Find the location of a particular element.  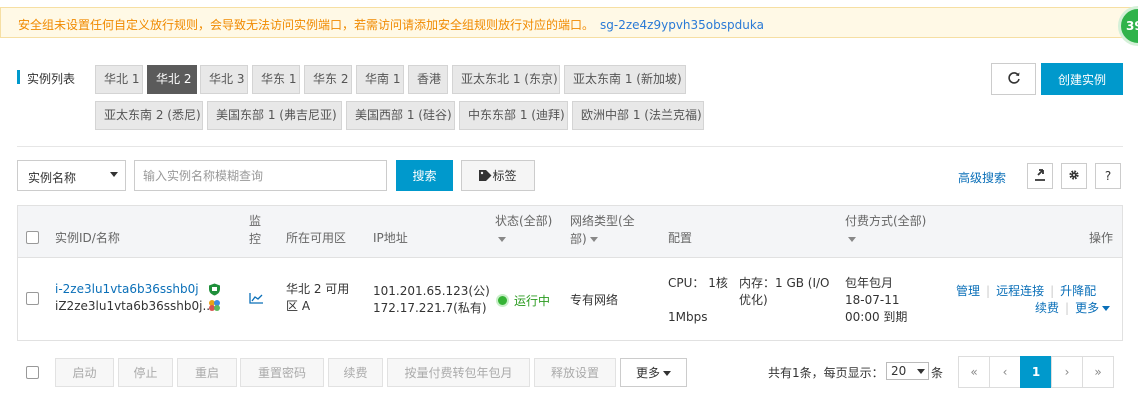

search-button: 搜索 is located at coordinates (424, 175).